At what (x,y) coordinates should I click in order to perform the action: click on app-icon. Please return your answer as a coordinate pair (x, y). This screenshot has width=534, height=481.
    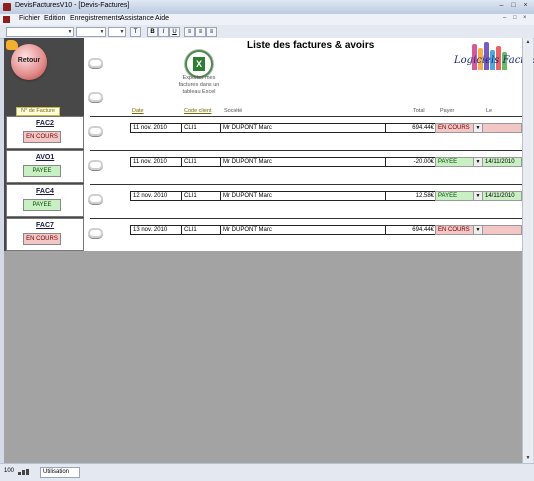
    Looking at the image, I should click on (7, 7).